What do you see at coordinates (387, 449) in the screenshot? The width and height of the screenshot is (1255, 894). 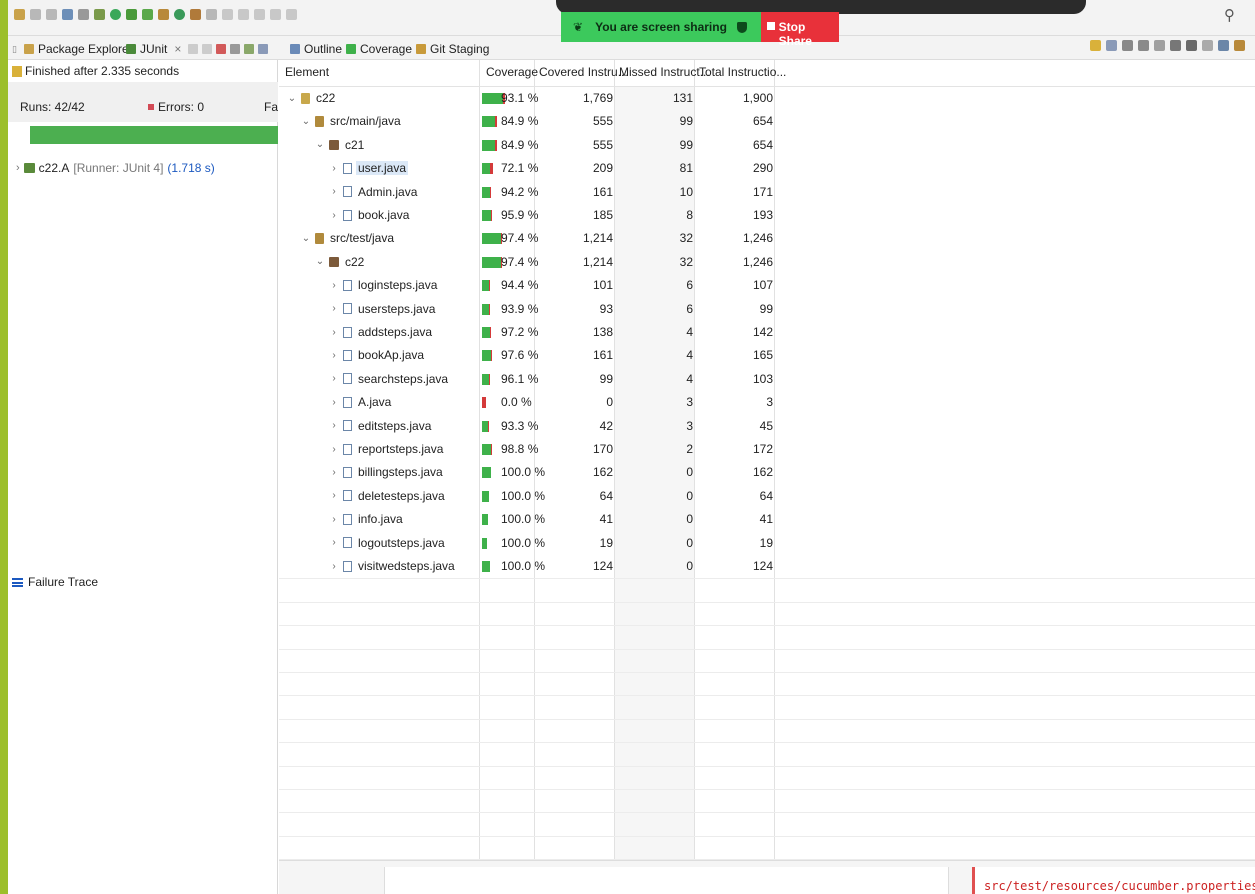 I see `element-cell: › reportsteps.java` at bounding box center [387, 449].